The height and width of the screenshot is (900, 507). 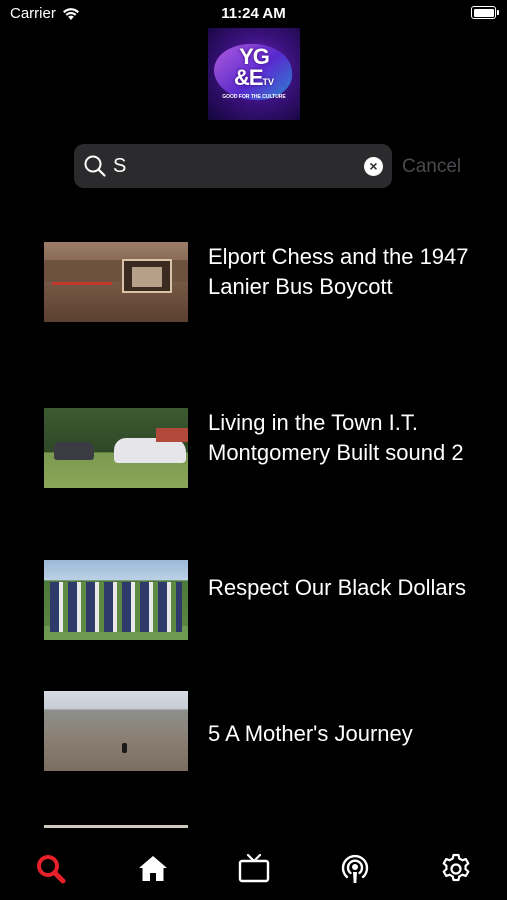 I want to click on search-input: S, so click(x=119, y=166).